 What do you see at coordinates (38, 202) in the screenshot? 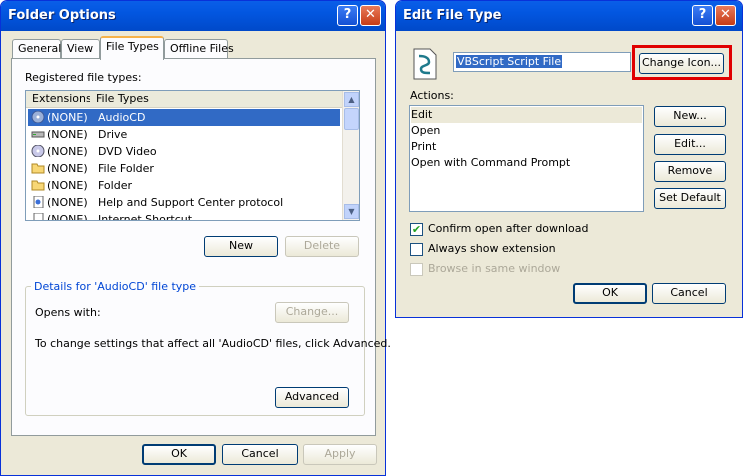
I see `document-icon` at bounding box center [38, 202].